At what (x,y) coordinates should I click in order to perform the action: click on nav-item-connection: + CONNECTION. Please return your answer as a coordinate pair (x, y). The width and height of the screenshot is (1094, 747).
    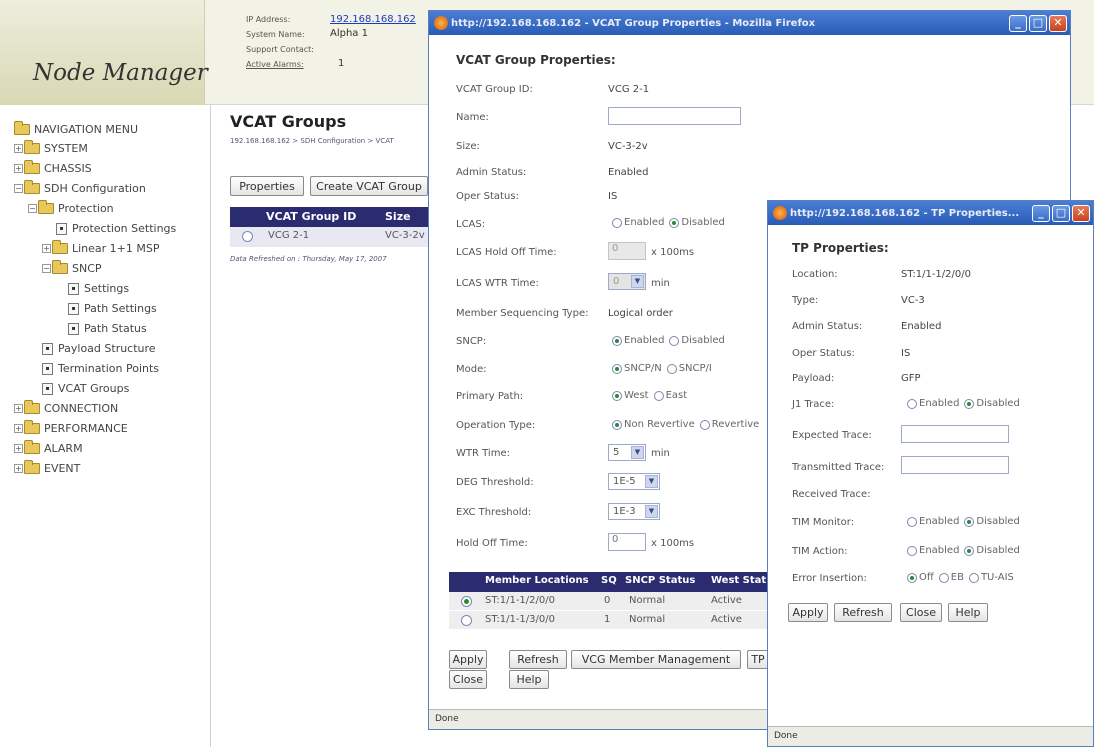
    Looking at the image, I should click on (66, 407).